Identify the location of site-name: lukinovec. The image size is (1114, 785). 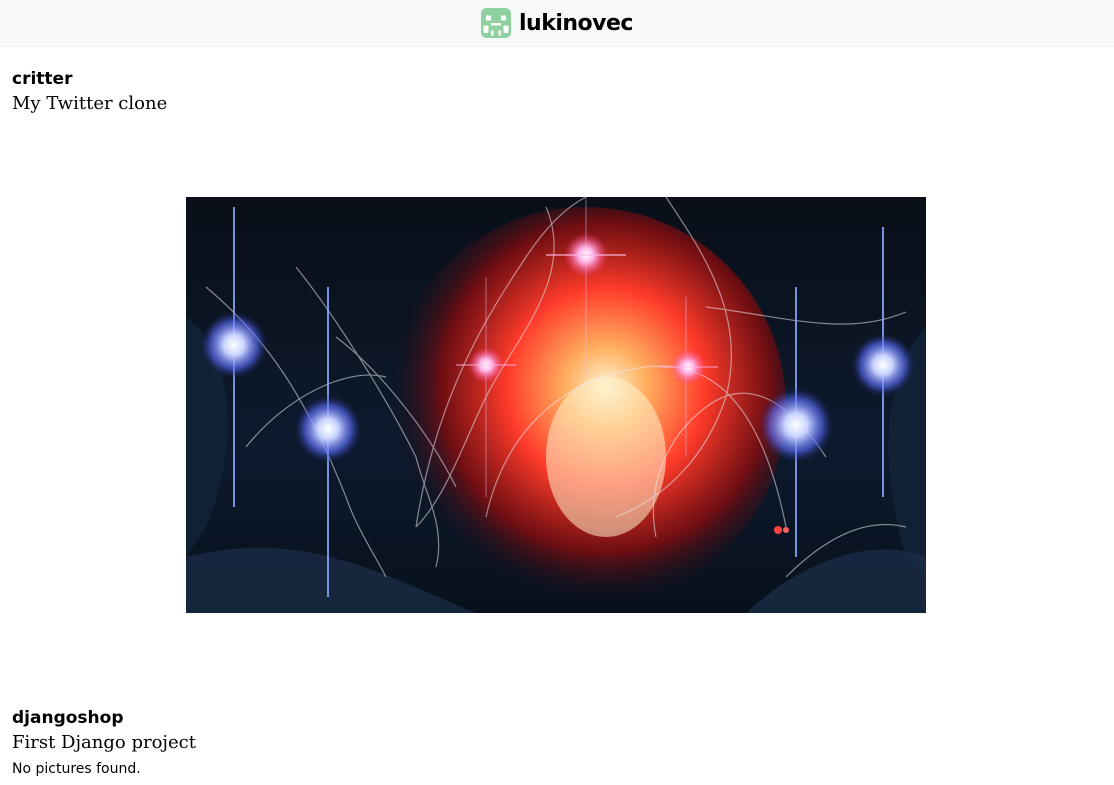
(576, 23).